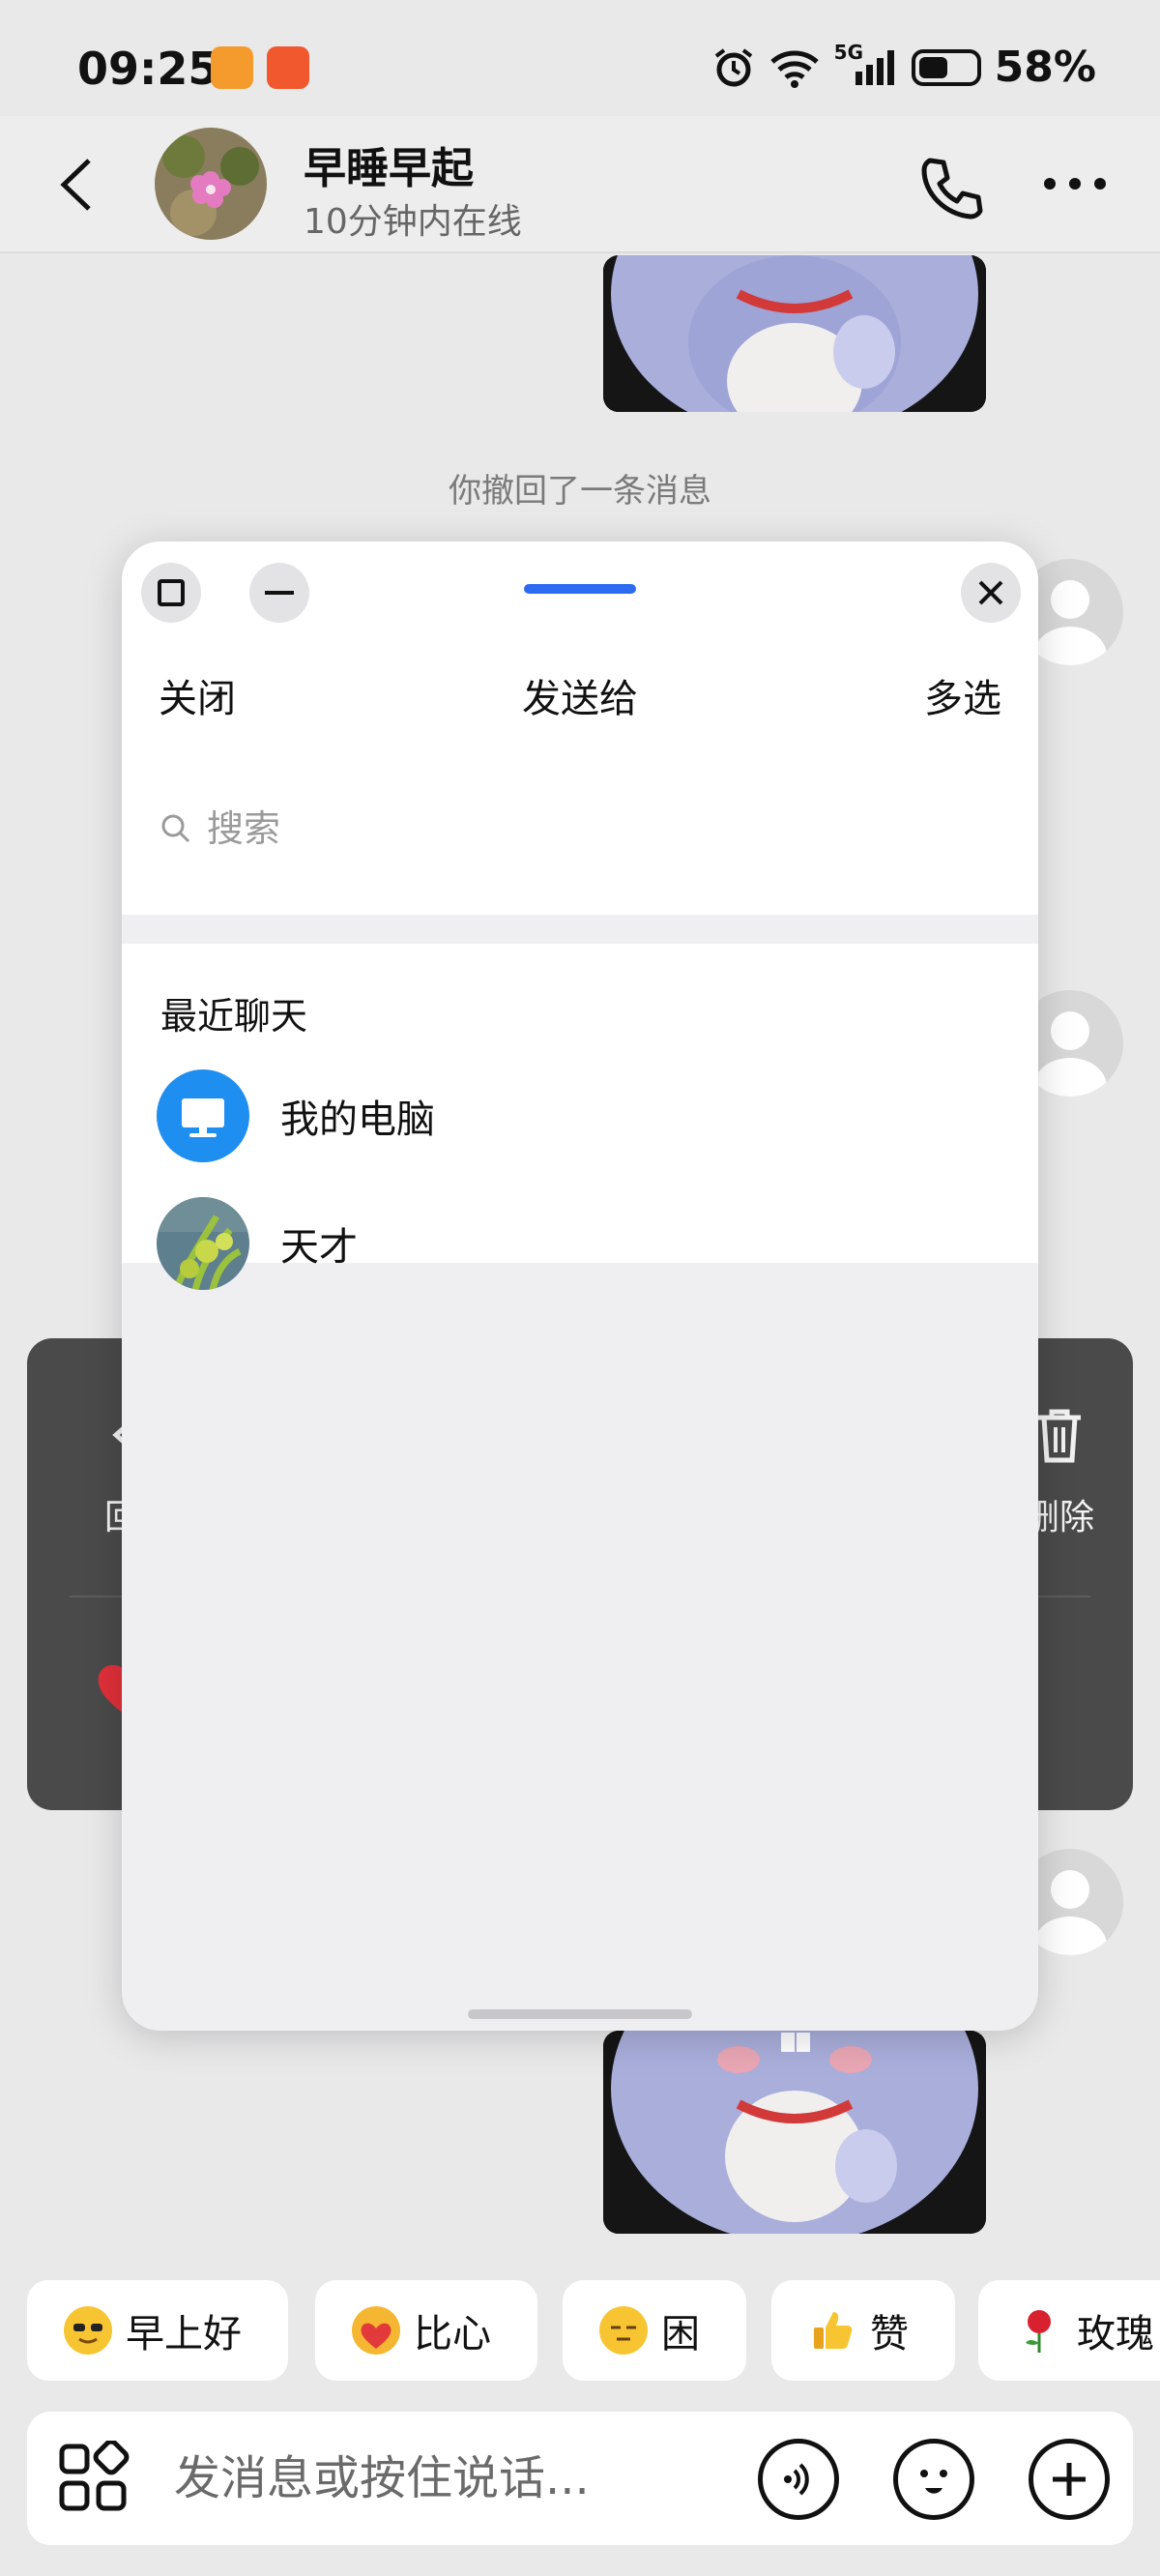 Image resolution: width=1160 pixels, height=2576 pixels. I want to click on sheet-home-indicator, so click(580, 2014).